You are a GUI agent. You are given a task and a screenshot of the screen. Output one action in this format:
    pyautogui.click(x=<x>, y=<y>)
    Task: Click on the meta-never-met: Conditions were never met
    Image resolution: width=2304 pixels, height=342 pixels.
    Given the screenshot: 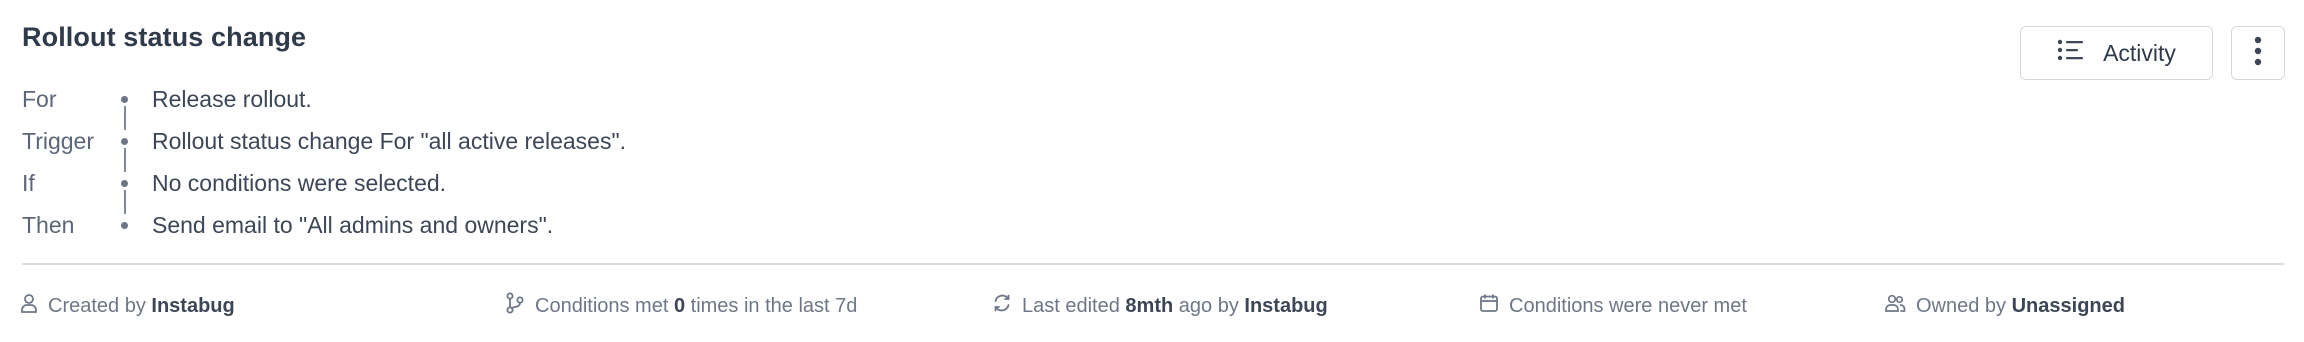 What is the action you would take?
    pyautogui.click(x=1613, y=306)
    